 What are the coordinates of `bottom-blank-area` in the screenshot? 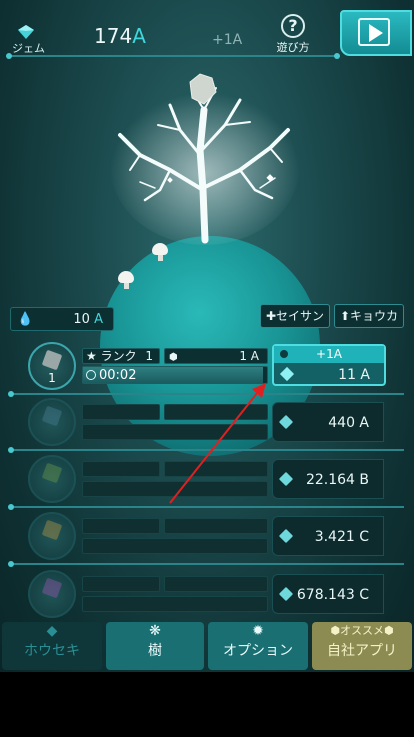 It's located at (207, 704).